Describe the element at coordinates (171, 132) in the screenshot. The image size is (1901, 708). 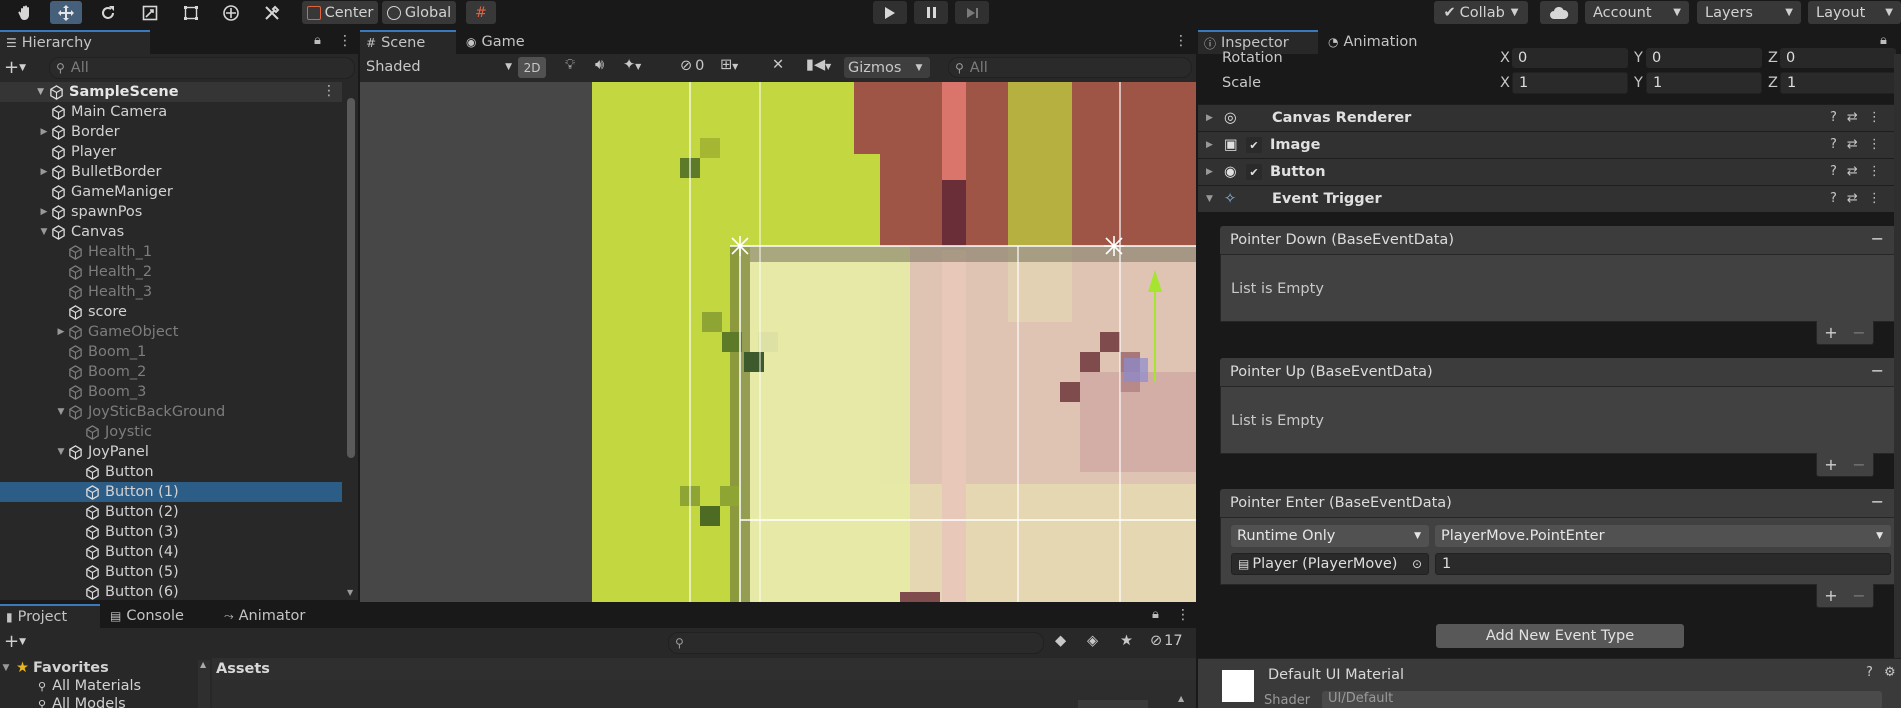
I see `hierarchy-item: ▶ Border` at that location.